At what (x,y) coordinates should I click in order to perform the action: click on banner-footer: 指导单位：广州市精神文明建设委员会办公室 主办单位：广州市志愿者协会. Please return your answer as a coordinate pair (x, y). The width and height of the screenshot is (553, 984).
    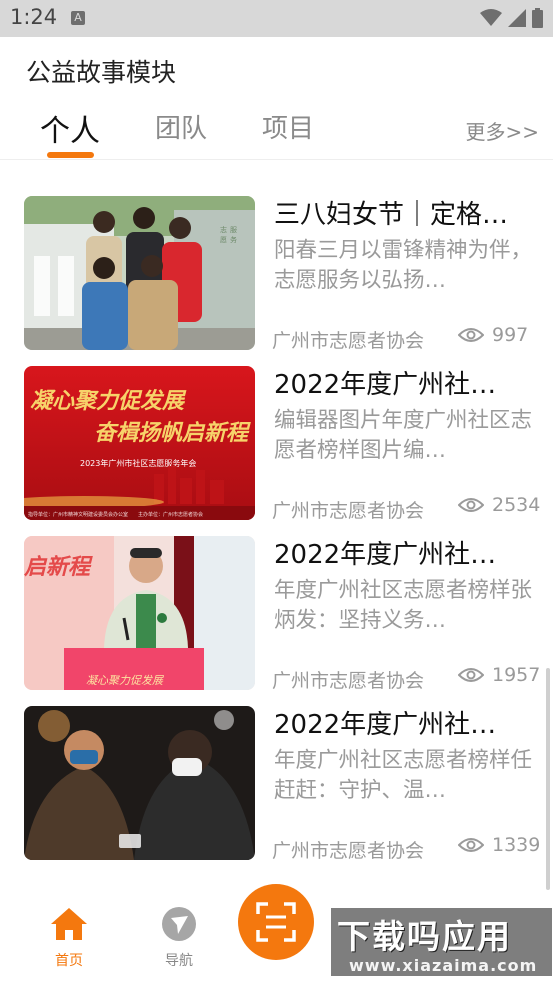
    Looking at the image, I should click on (115, 514).